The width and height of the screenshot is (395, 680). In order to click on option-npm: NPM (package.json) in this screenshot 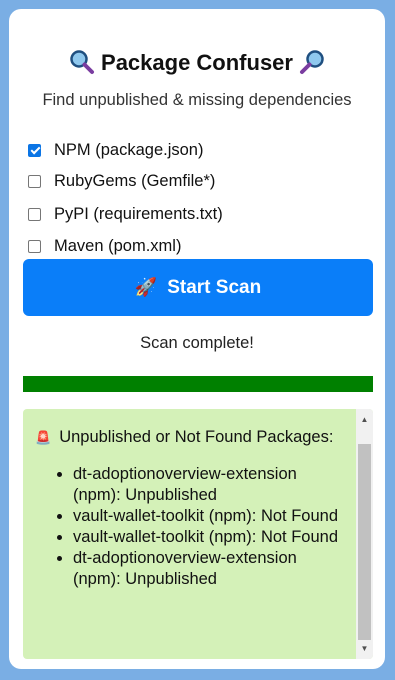, I will do `click(115, 150)`.